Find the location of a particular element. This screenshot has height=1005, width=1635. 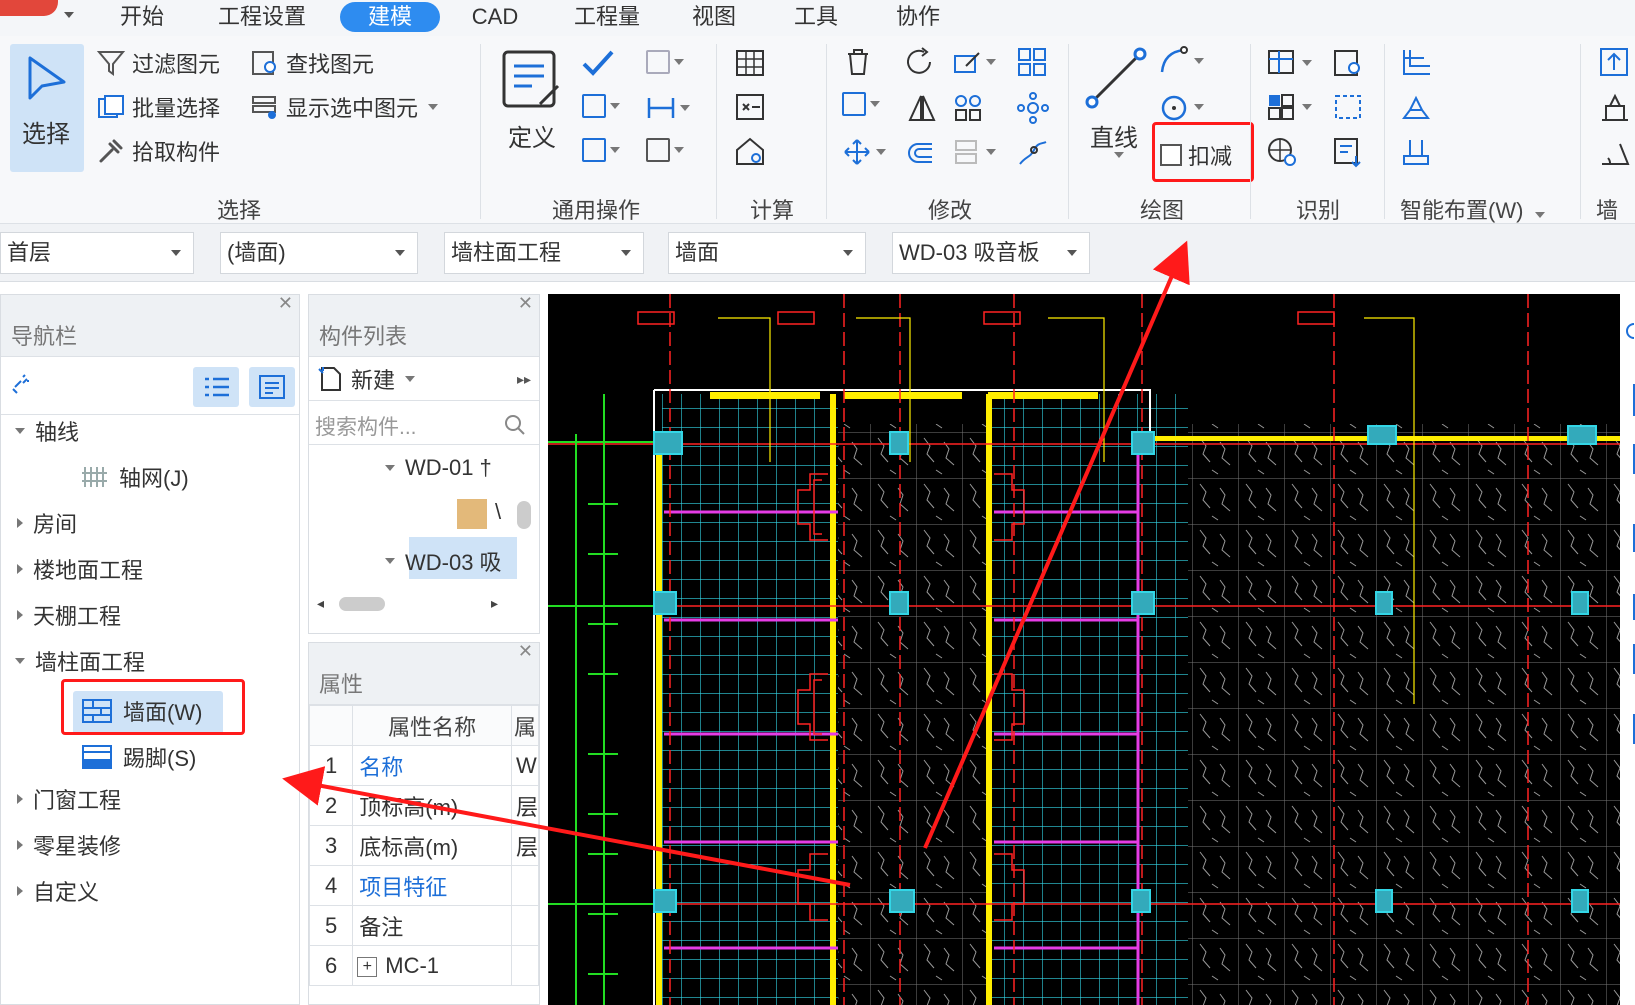

line-caret-icon is located at coordinates (1119, 155).